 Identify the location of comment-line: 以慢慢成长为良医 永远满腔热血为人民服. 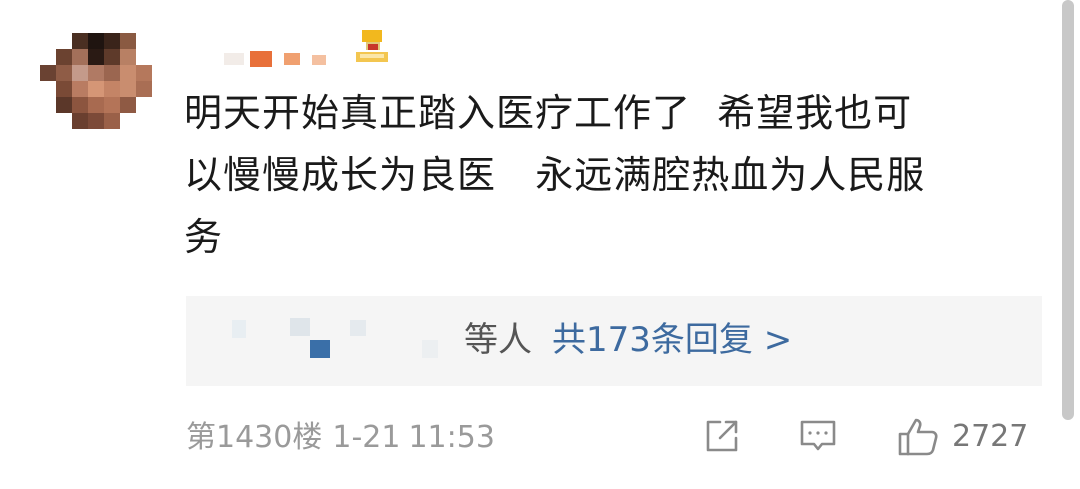
(555, 175).